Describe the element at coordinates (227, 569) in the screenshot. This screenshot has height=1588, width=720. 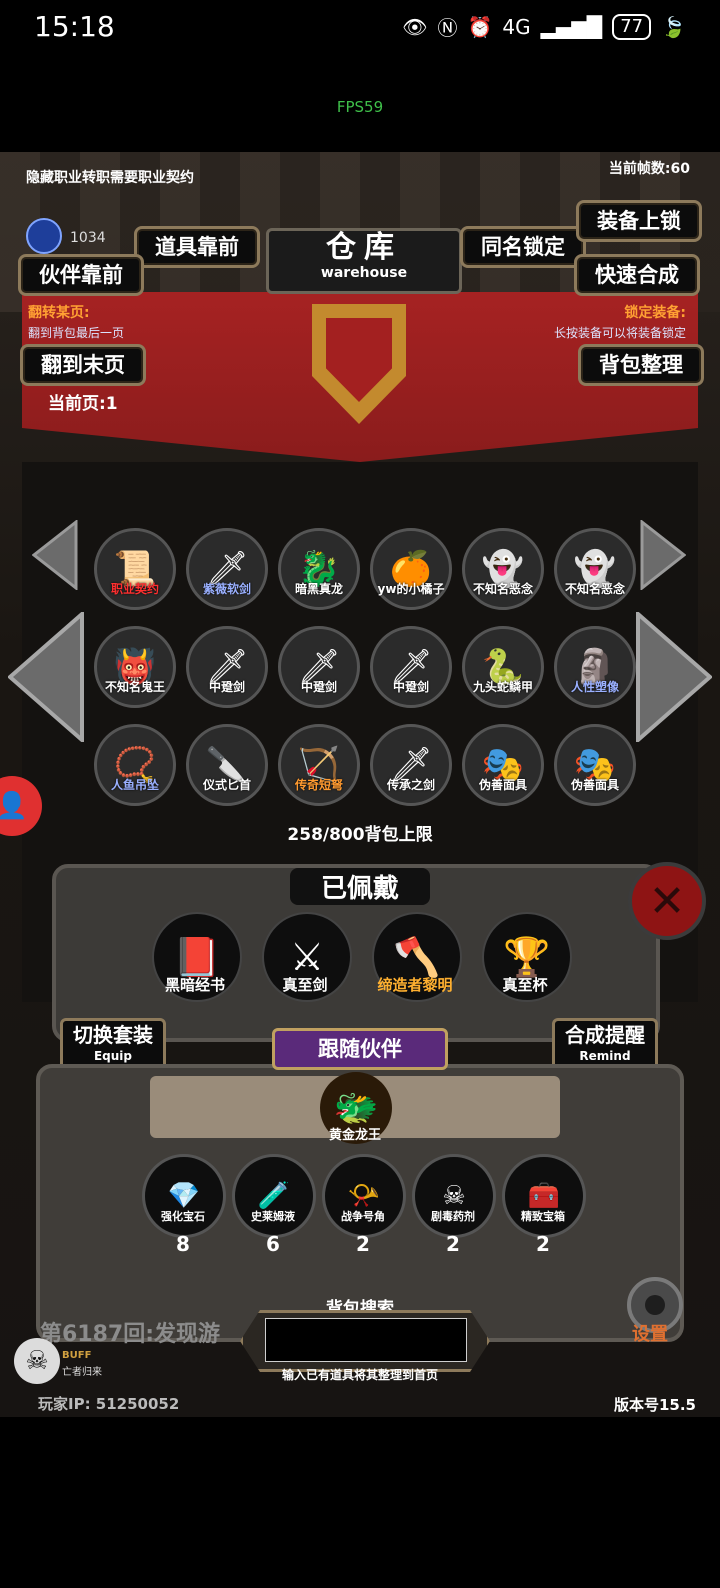
I see `staff-icon: 🗡` at that location.